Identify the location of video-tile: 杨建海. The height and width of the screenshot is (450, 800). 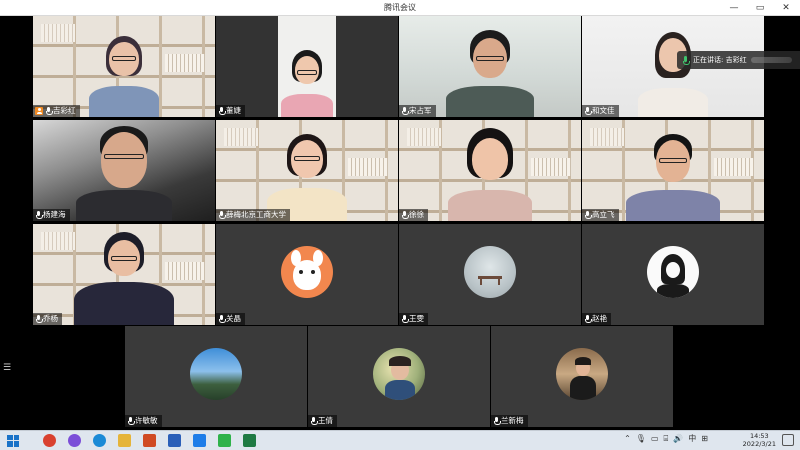
(124, 170).